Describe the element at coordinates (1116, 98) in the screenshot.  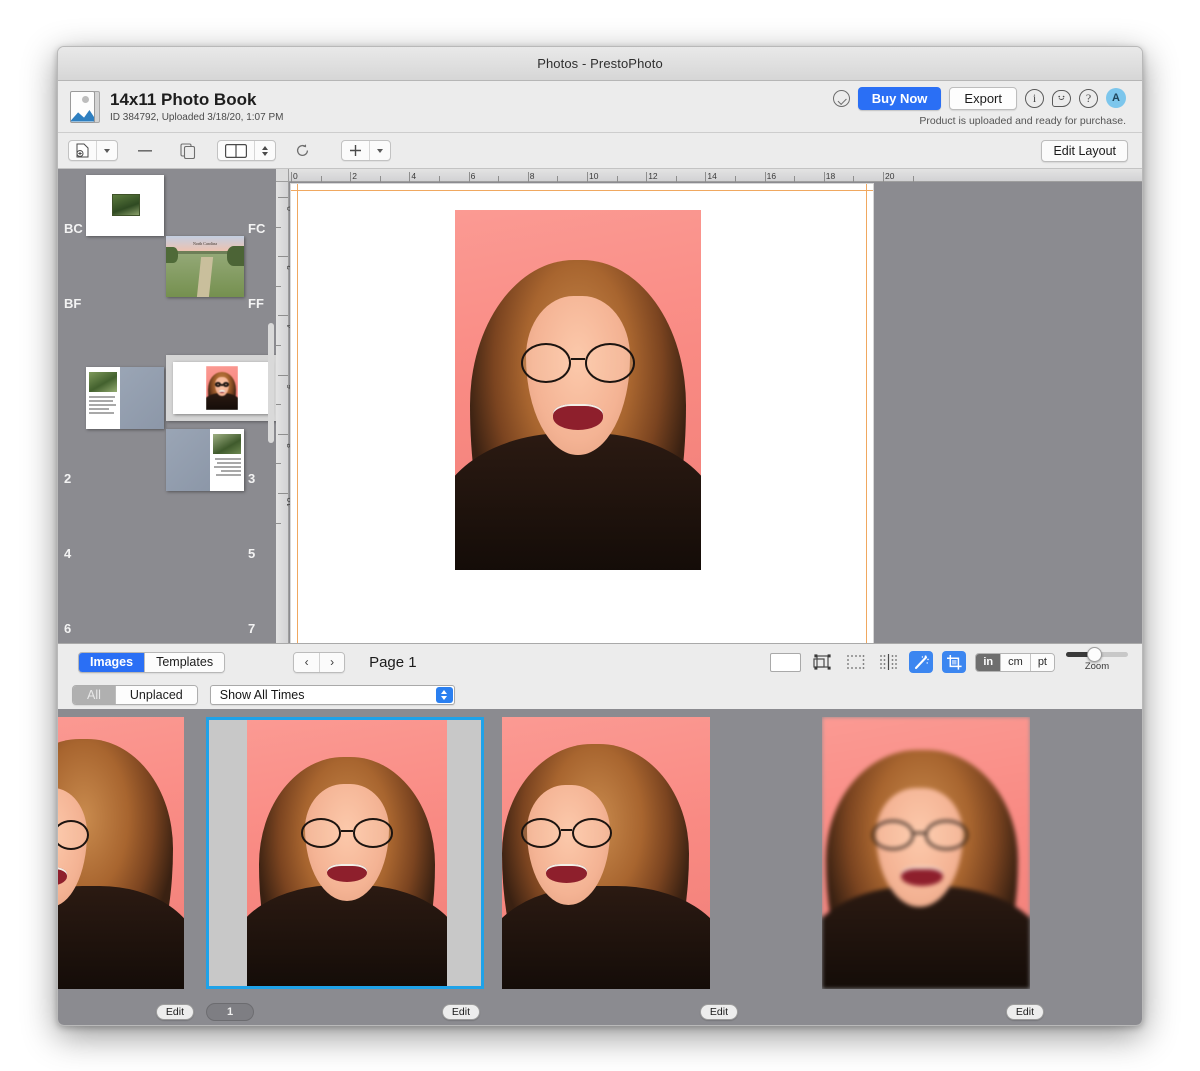
I see `avatar: A` at that location.